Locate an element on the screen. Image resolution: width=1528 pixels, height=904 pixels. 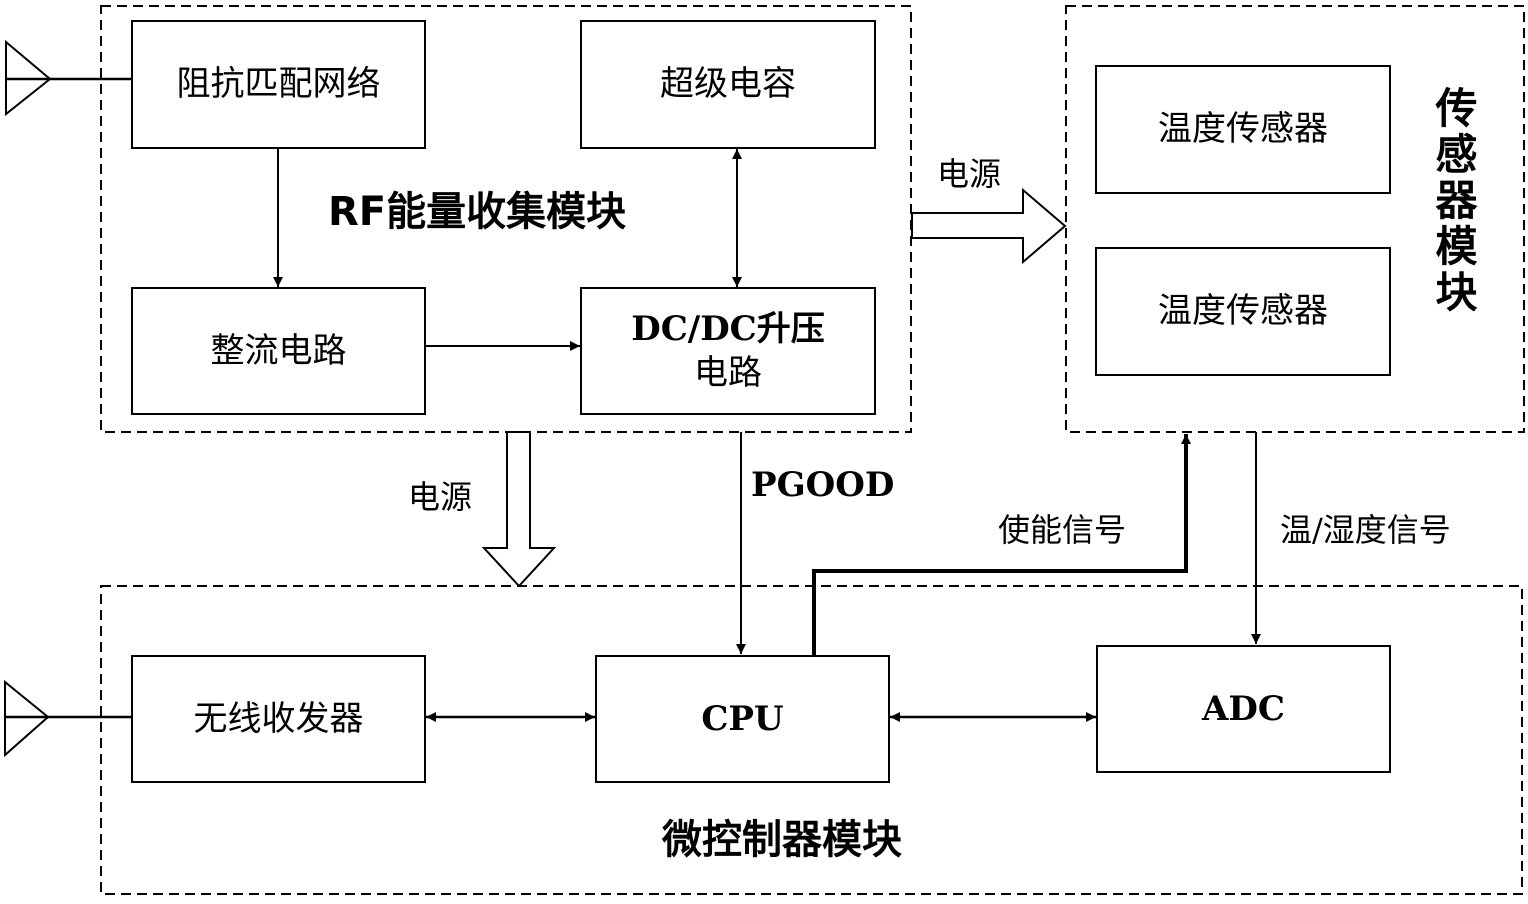
supercapacitor-label: 超级电容 is located at coordinates (728, 84).